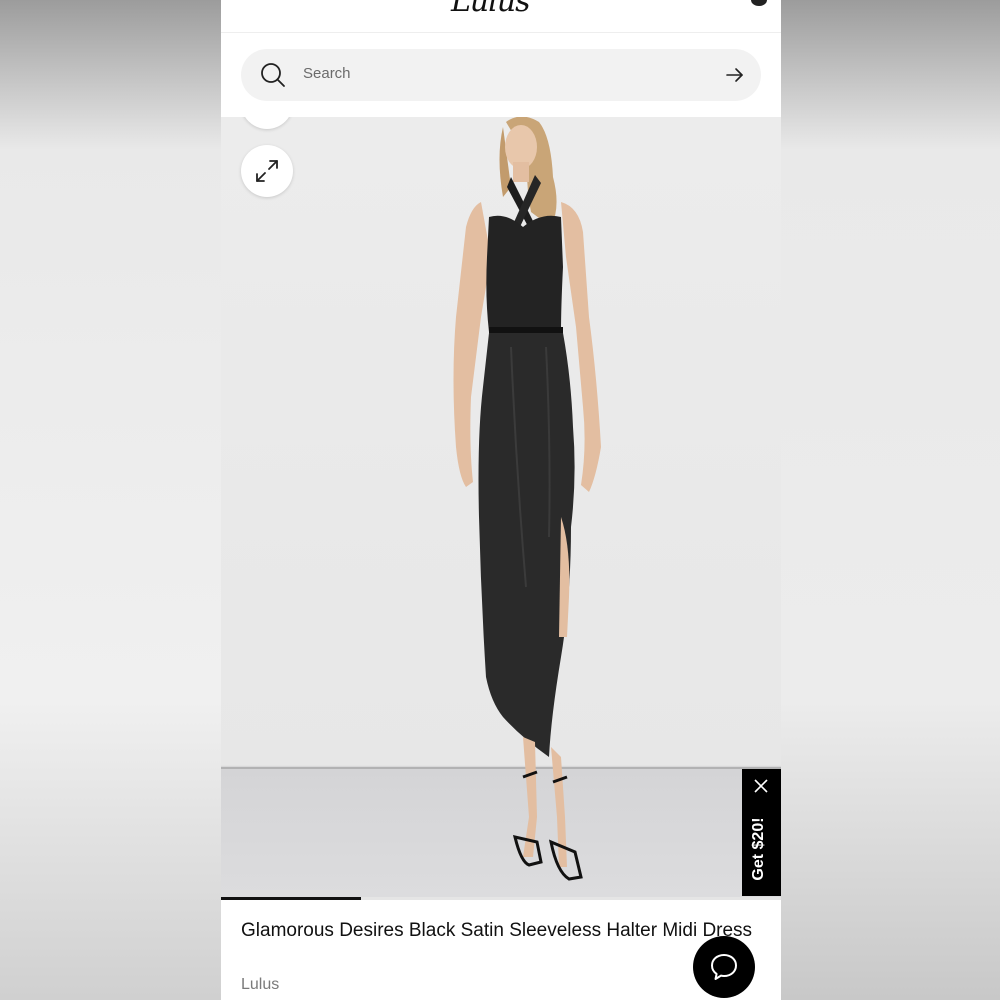  What do you see at coordinates (759, 3) in the screenshot?
I see `cart-badge` at bounding box center [759, 3].